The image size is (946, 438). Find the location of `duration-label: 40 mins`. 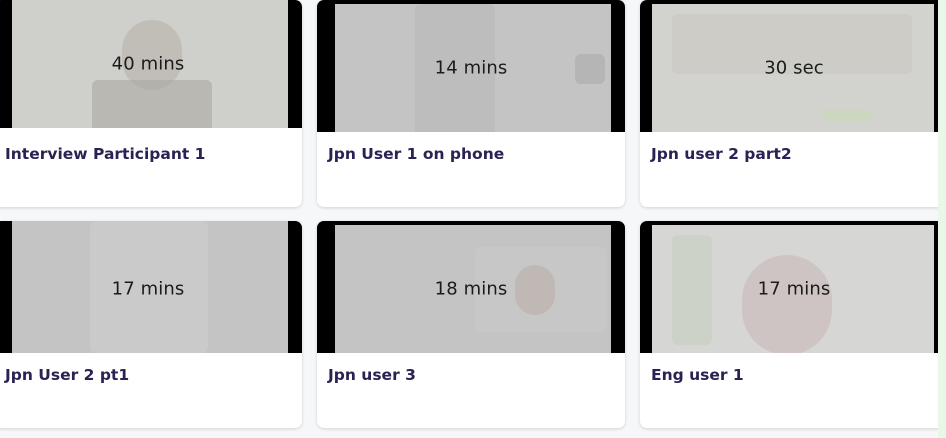

duration-label: 40 mins is located at coordinates (148, 64).